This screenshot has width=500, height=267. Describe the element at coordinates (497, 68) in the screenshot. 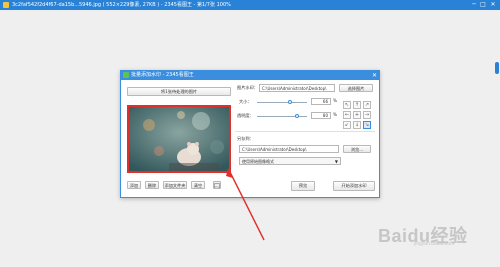

I see `side-scroll-handle` at that location.